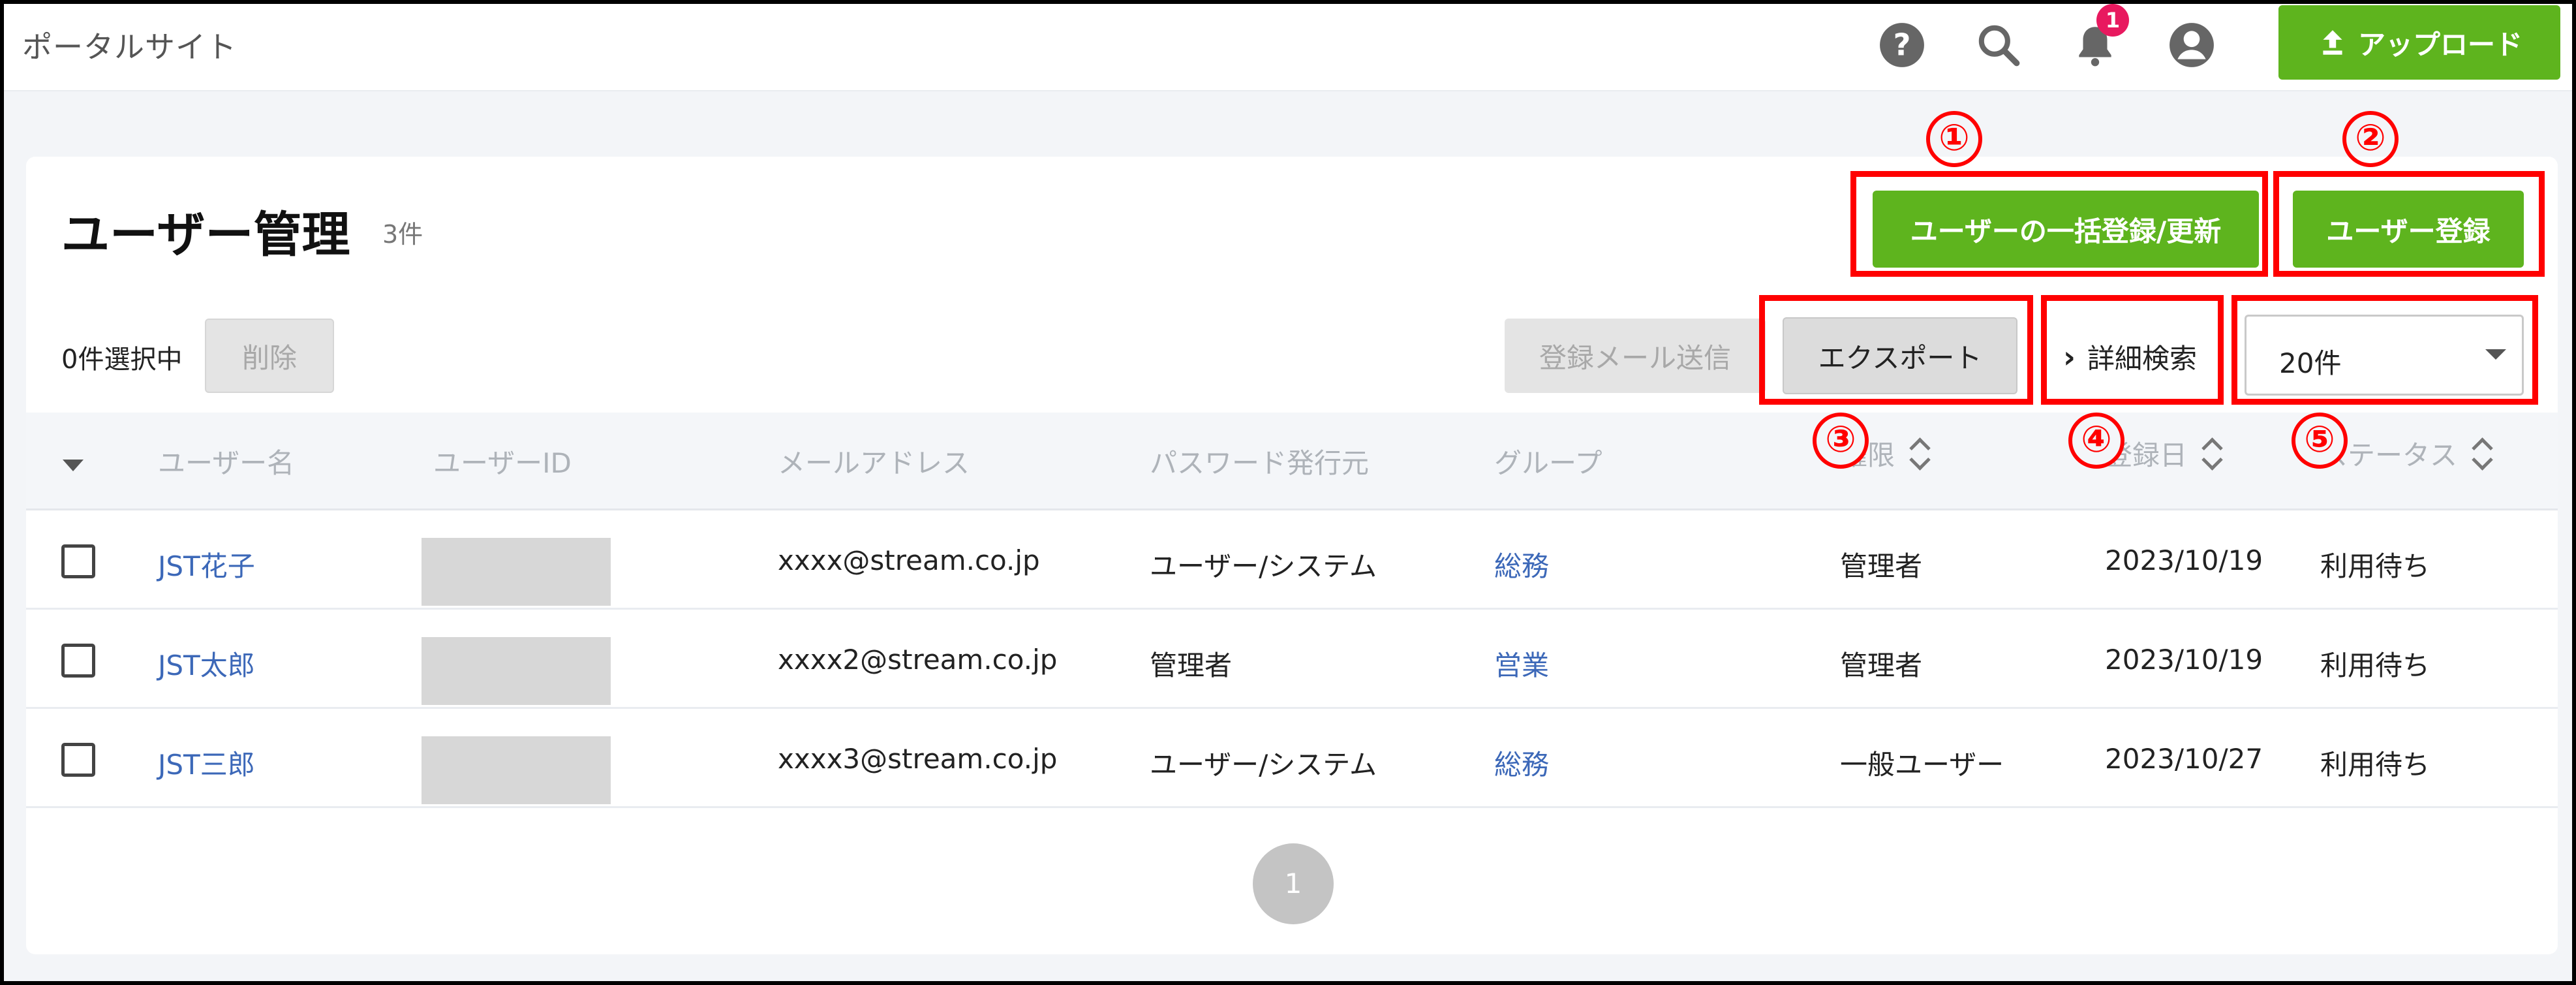  Describe the element at coordinates (2370, 139) in the screenshot. I see `annotation-number-2: ②` at that location.